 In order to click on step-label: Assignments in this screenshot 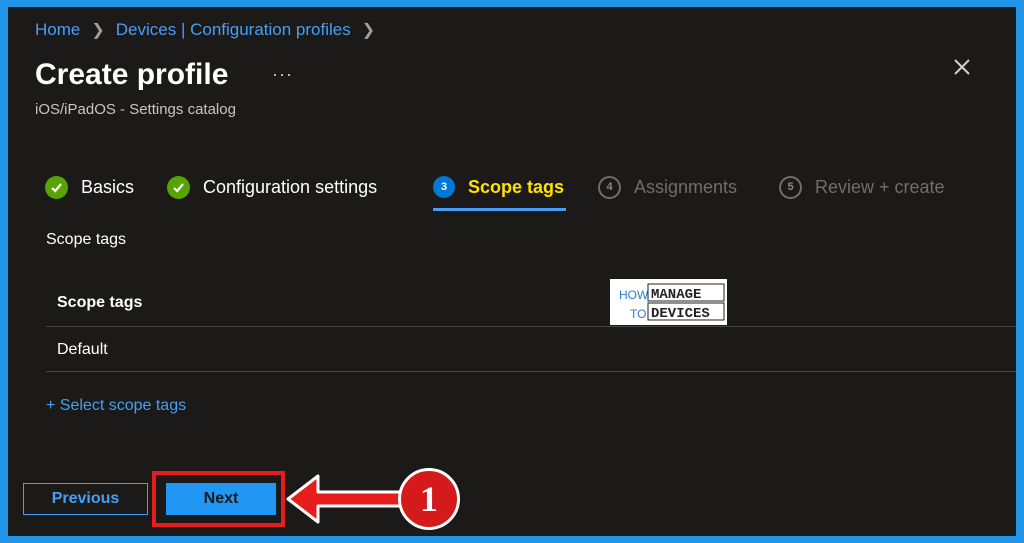, I will do `click(686, 186)`.